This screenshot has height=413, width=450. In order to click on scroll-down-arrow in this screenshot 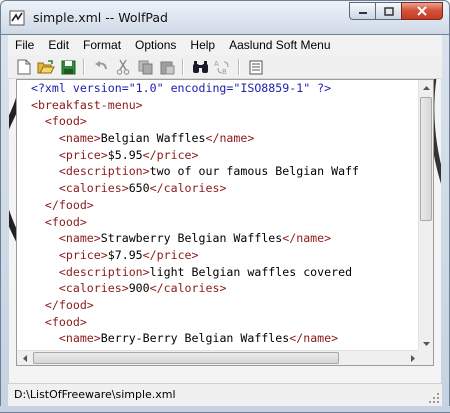, I will do `click(426, 343)`.